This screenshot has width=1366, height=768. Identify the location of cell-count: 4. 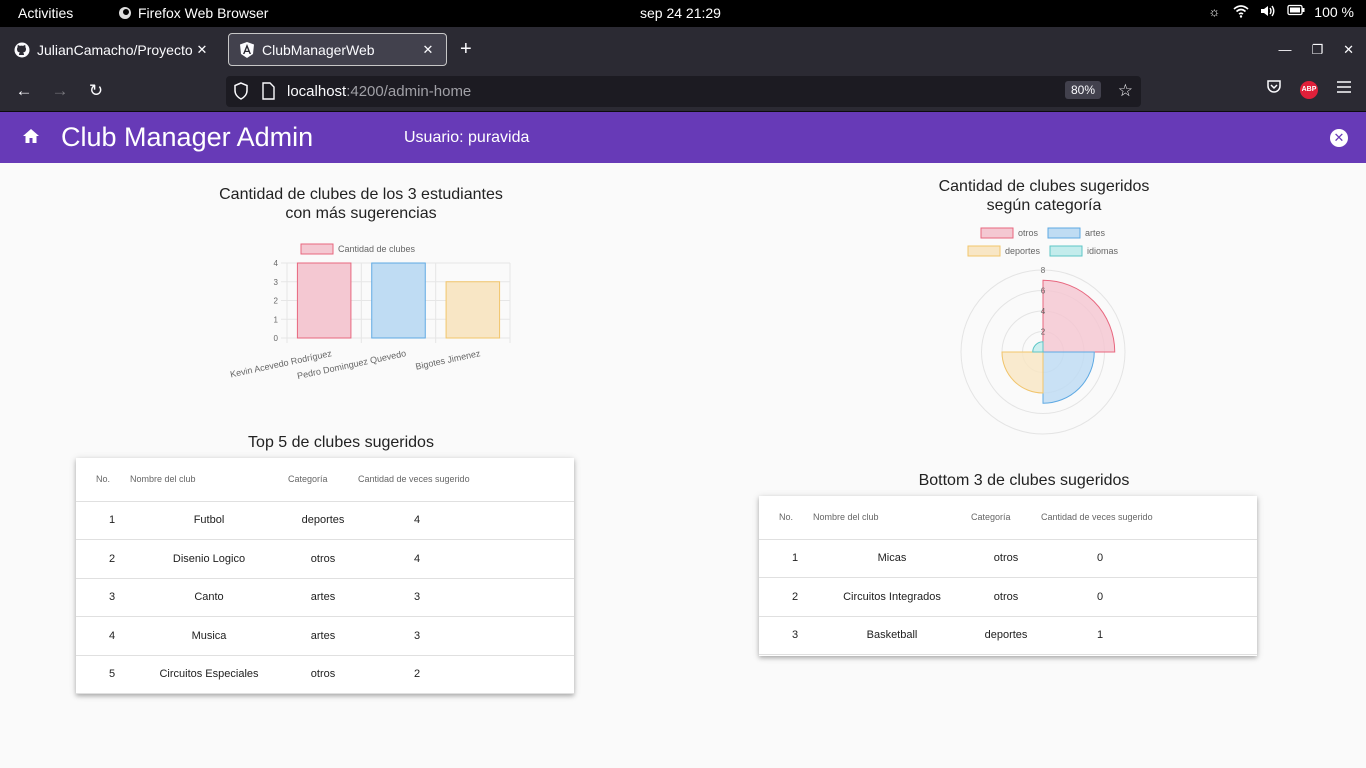
(466, 520).